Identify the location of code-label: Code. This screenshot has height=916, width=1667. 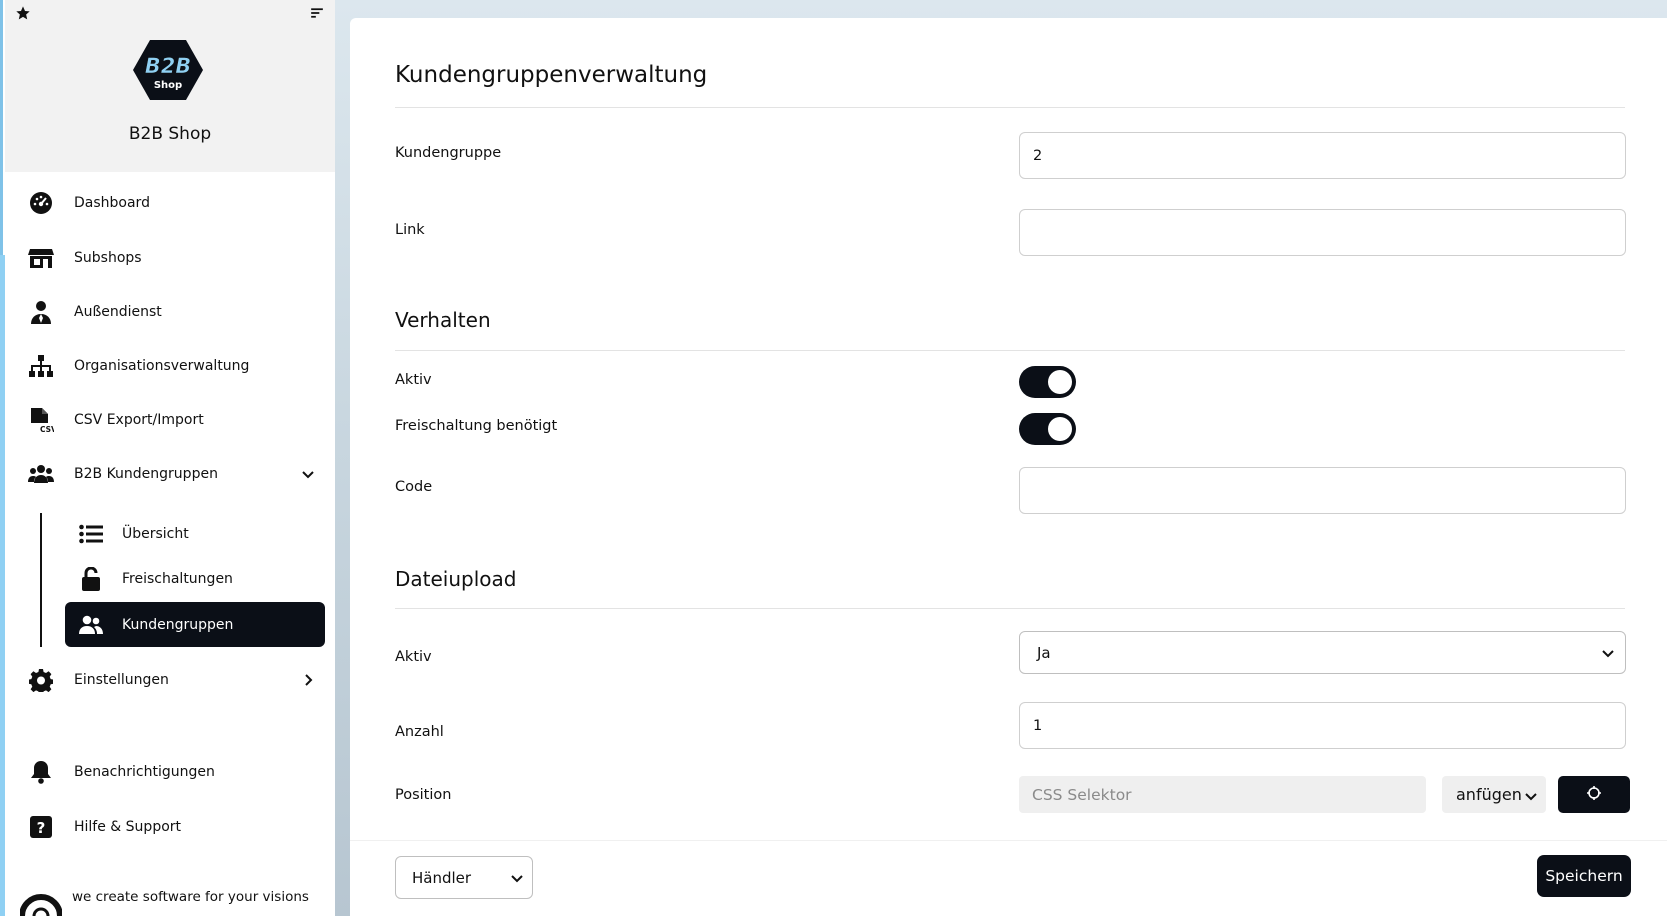
(414, 487).